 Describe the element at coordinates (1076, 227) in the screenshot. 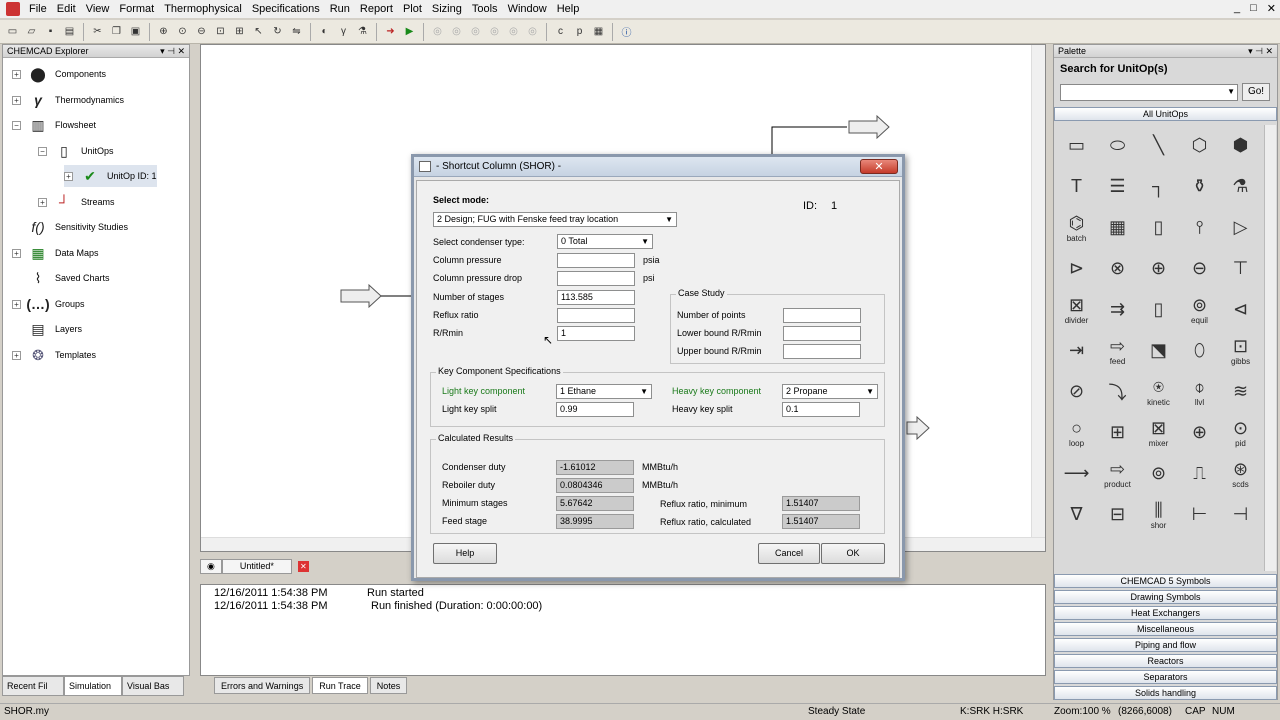

I see `palette-unitop-batch: ⌬ batch` at that location.